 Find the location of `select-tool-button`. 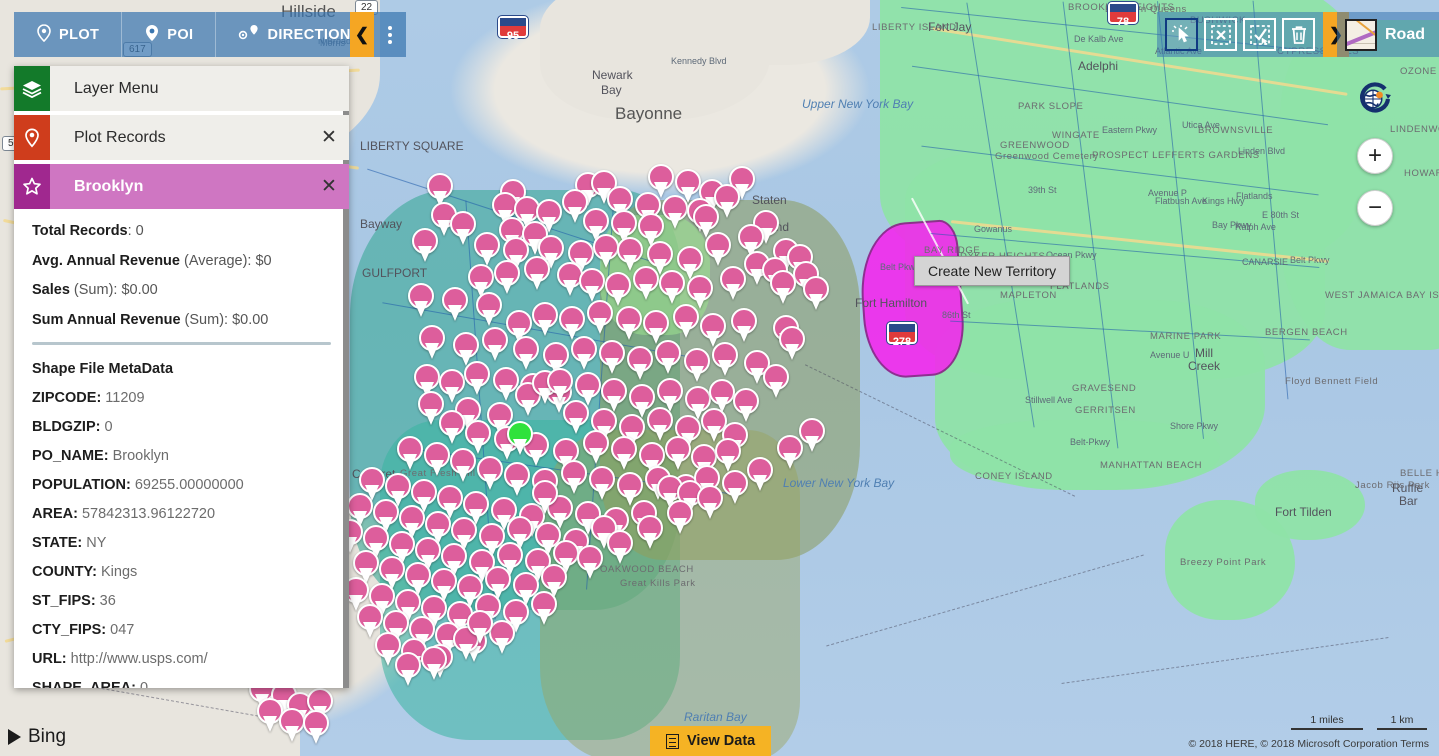

select-tool-button is located at coordinates (1181, 34).